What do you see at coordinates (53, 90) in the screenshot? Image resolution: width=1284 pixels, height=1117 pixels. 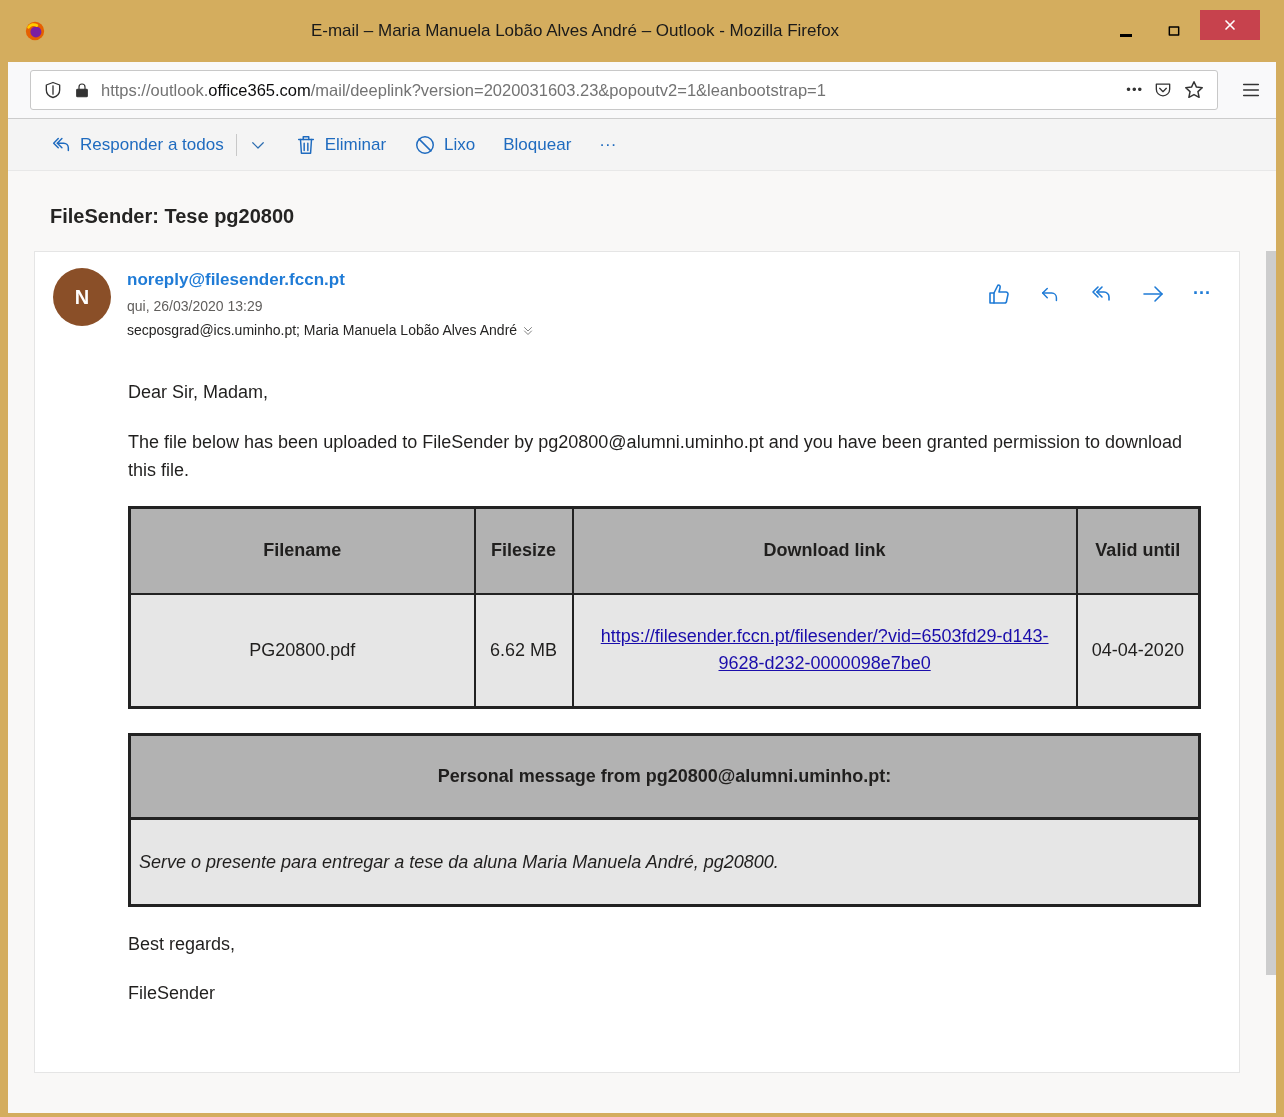 I see `shield-icon` at bounding box center [53, 90].